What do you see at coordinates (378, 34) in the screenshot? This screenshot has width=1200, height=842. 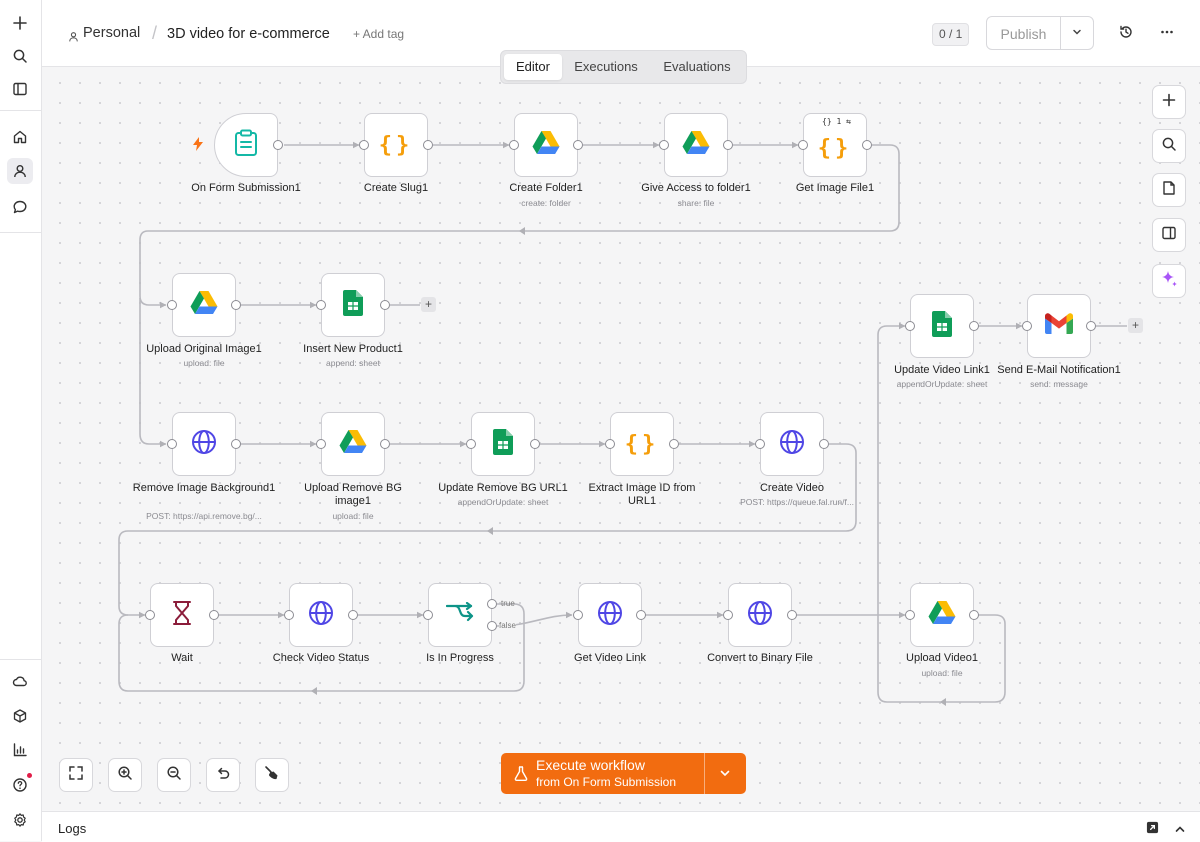 I see `add-tag-link: + Add tag` at bounding box center [378, 34].